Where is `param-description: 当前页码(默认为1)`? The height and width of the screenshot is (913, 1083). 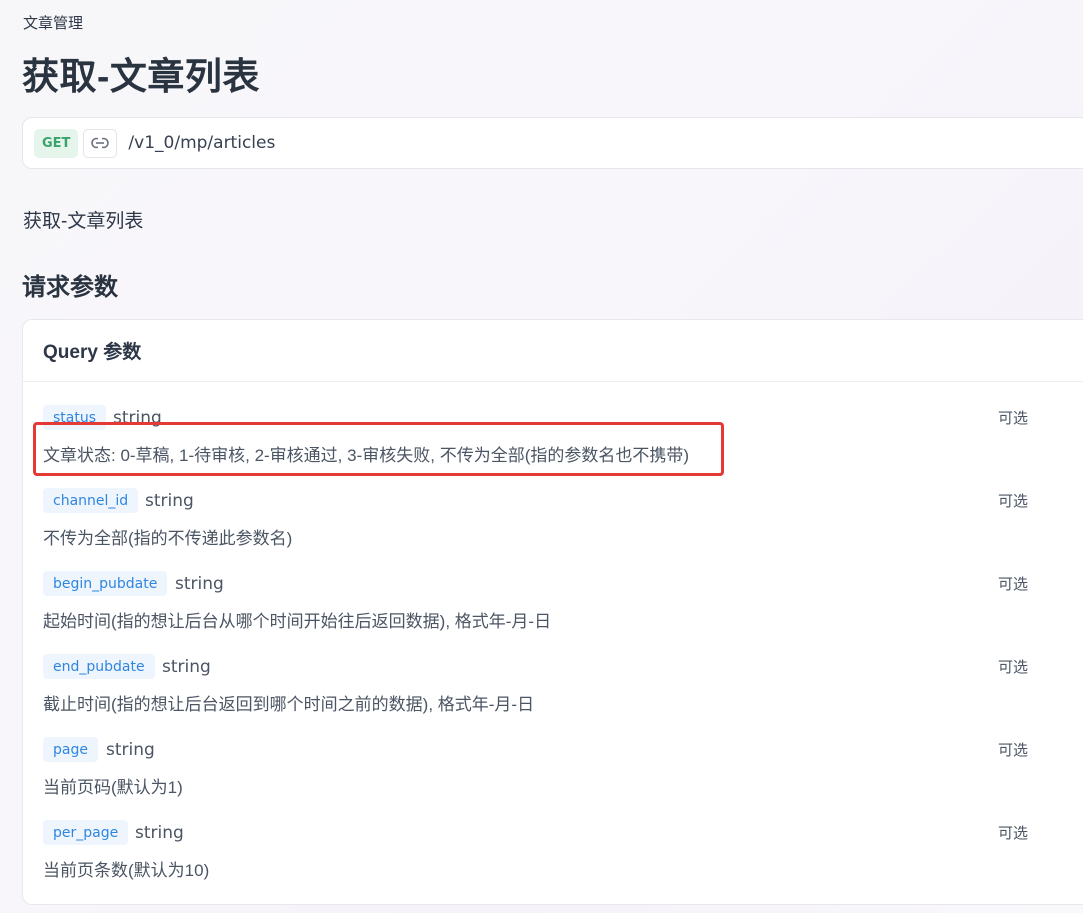 param-description: 当前页码(默认为1) is located at coordinates (113, 787).